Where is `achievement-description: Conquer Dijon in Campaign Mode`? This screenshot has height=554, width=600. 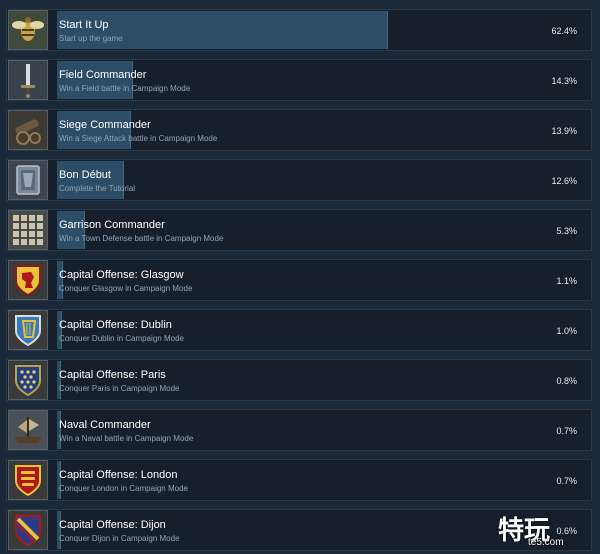 achievement-description: Conquer Dijon in Campaign Mode is located at coordinates (119, 538).